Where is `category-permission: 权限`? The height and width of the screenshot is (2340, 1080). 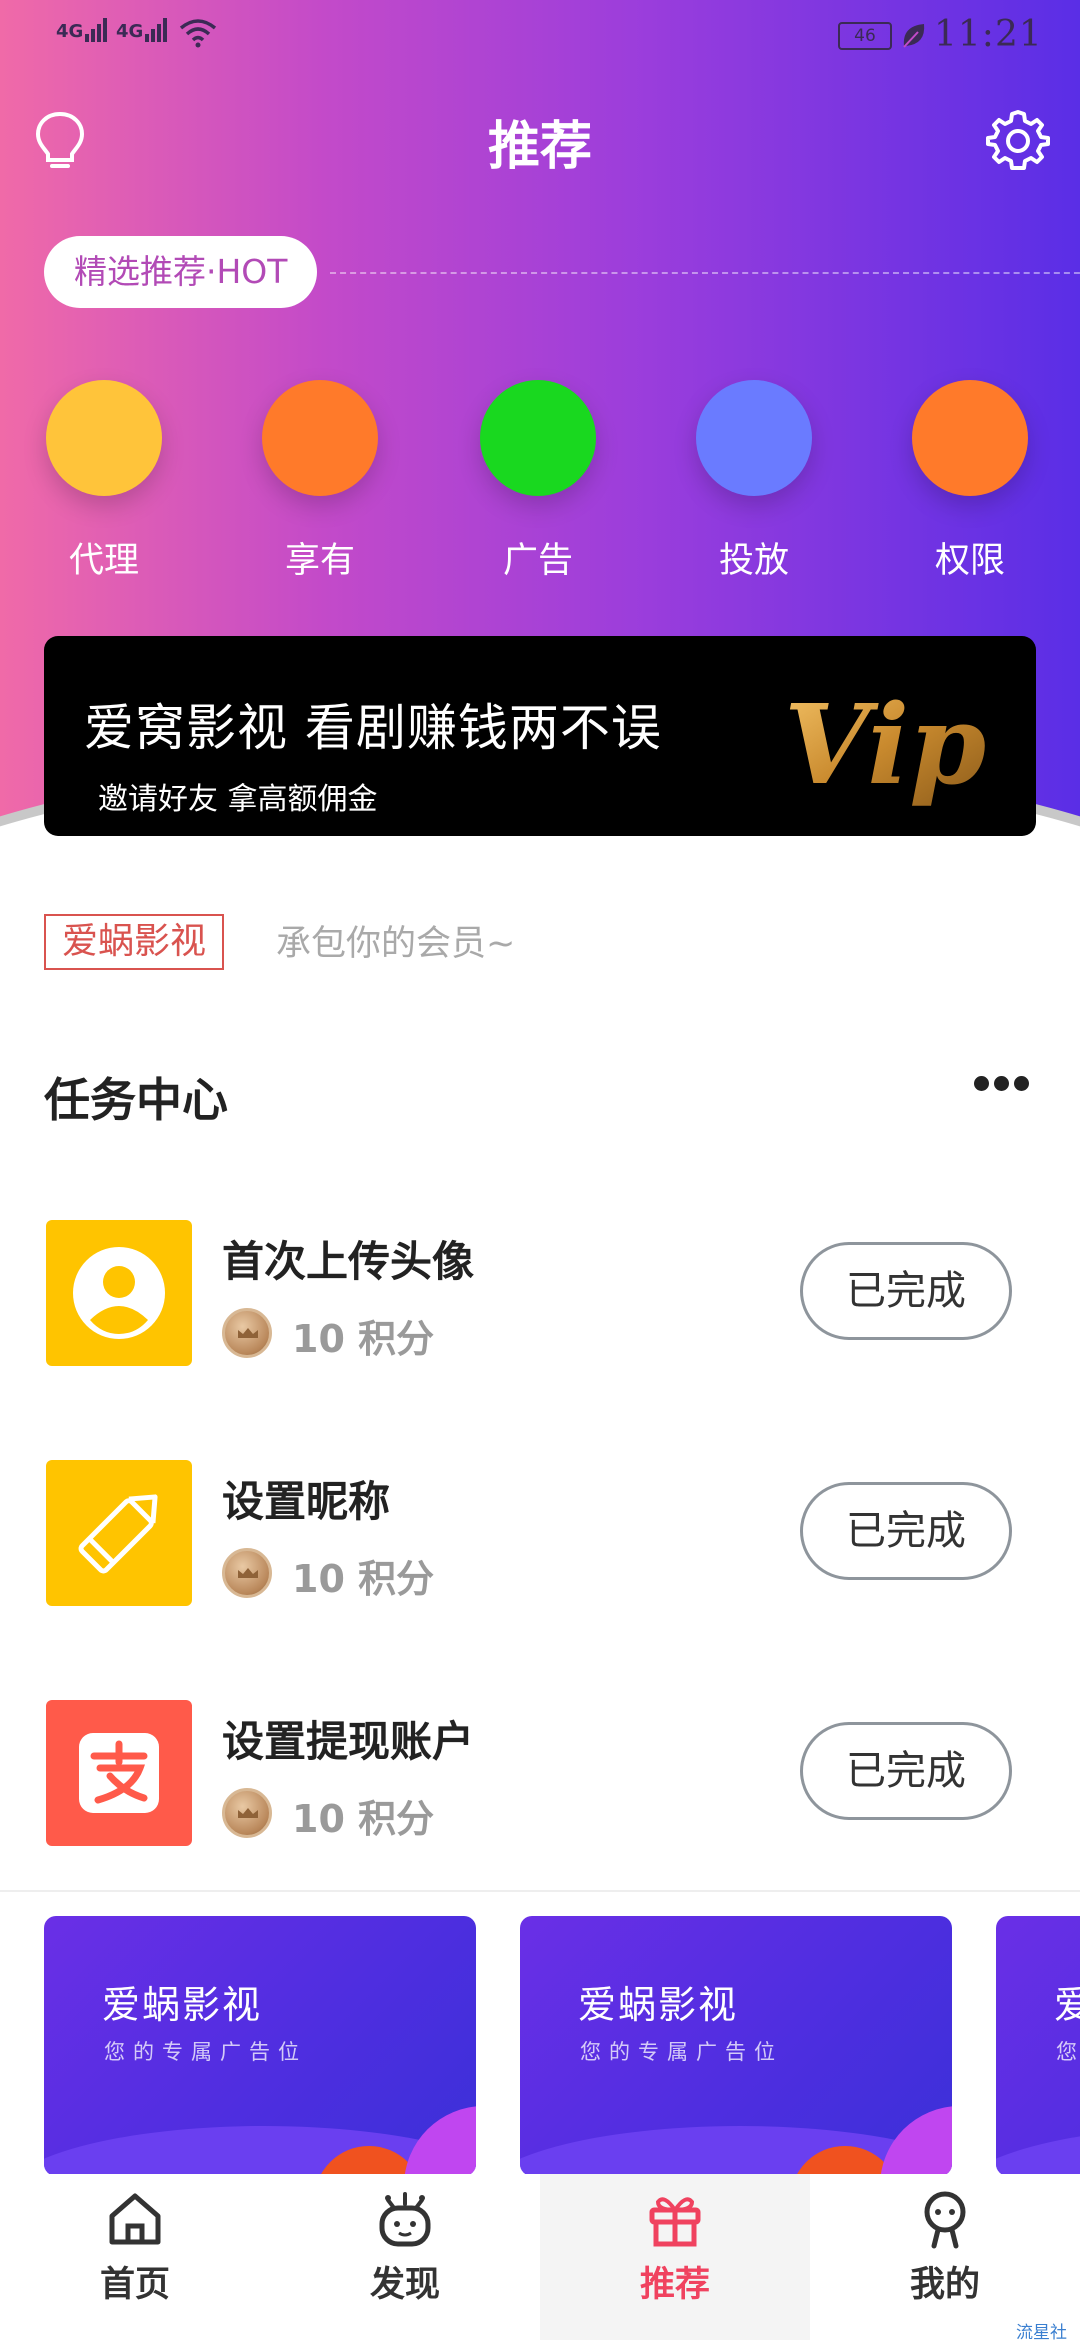
category-permission: 权限 is located at coordinates (970, 481).